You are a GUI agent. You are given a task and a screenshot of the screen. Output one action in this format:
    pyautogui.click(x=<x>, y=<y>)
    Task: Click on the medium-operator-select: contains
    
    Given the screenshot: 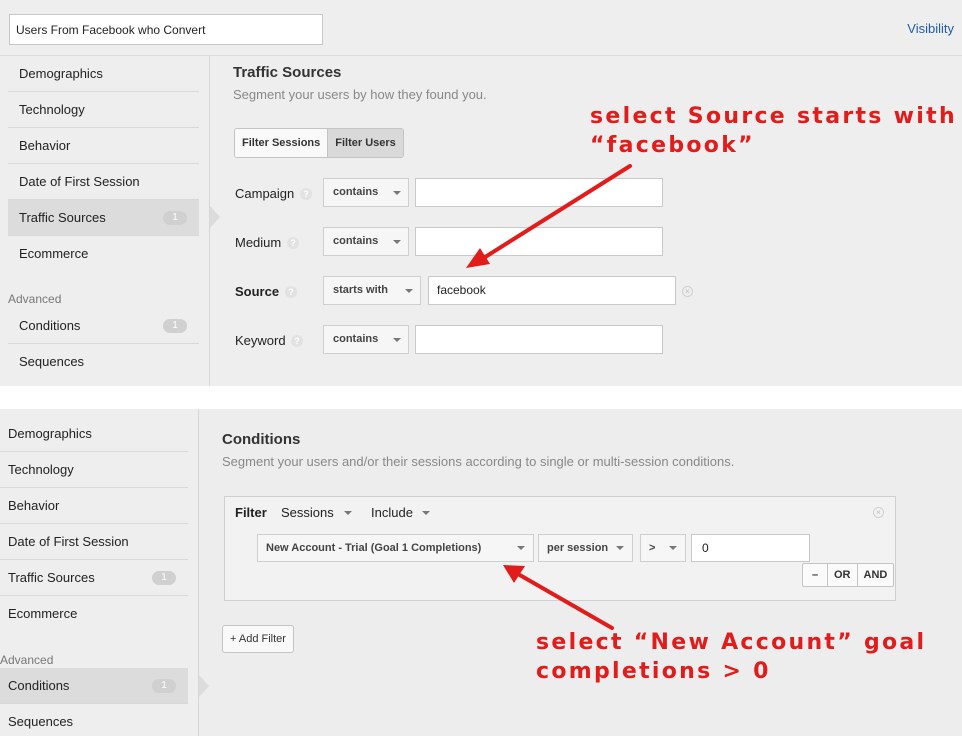 What is the action you would take?
    pyautogui.click(x=366, y=241)
    